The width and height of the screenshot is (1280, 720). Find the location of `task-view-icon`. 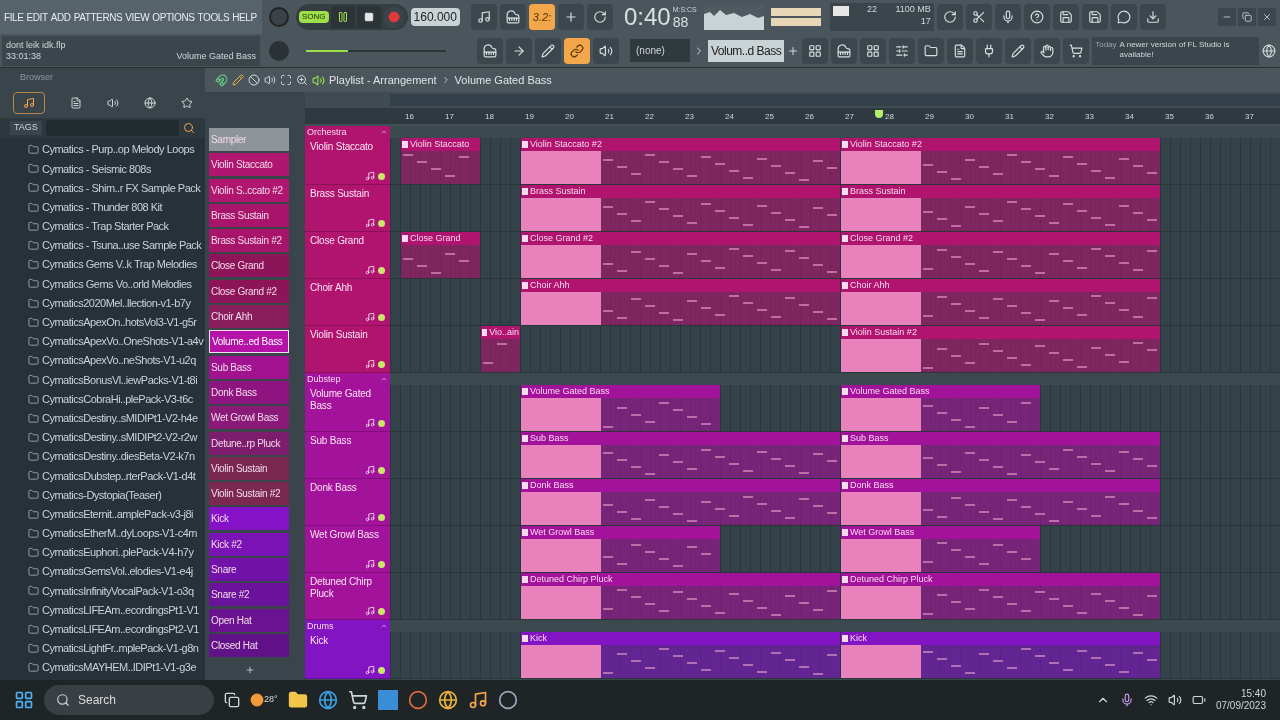

task-view-icon is located at coordinates (232, 700).